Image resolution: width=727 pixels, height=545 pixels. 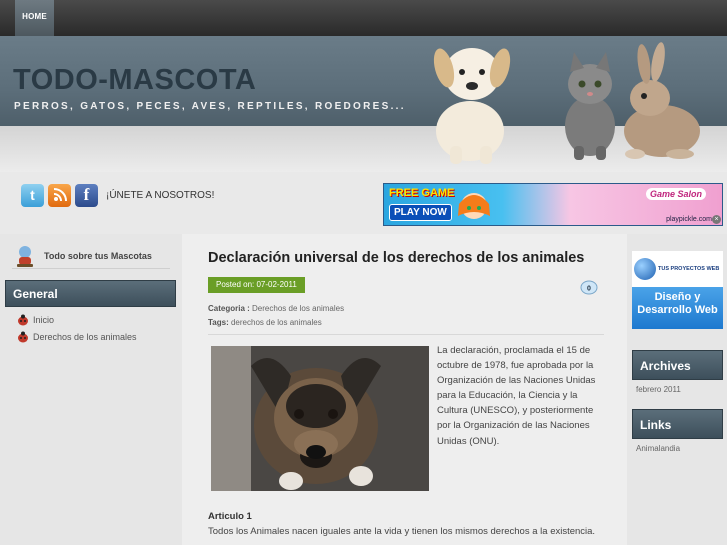 I want to click on sidebar-heading-text: Todo sobre tus Mascotas, so click(x=98, y=256).